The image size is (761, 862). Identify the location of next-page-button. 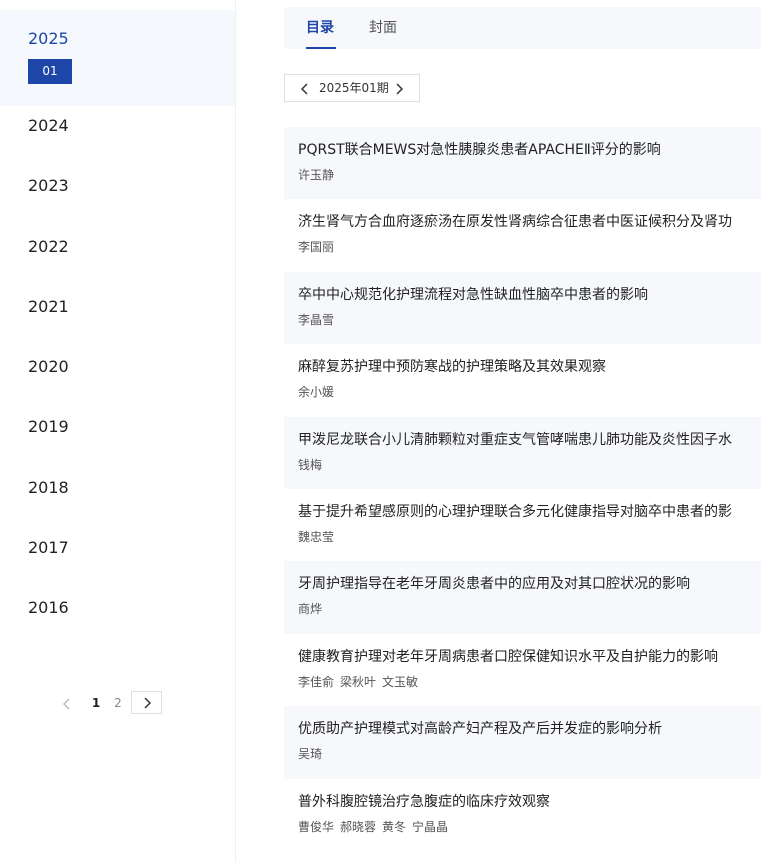
(146, 702).